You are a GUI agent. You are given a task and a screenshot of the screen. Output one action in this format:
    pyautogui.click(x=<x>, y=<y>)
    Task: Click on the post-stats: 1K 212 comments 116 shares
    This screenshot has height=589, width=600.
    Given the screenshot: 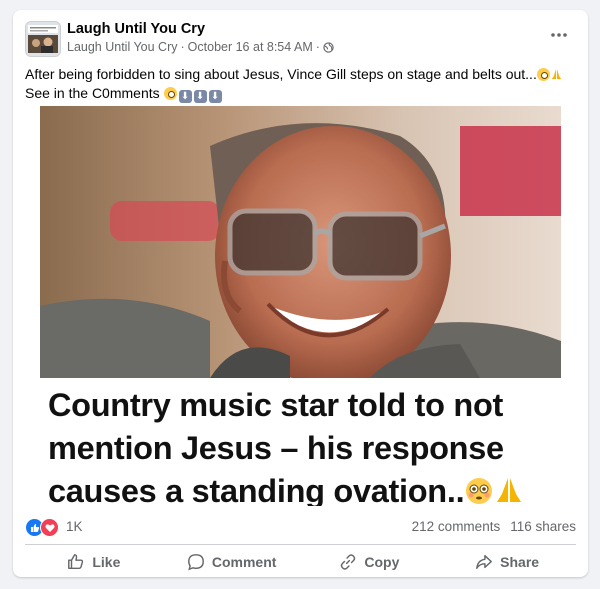 What is the action you would take?
    pyautogui.click(x=300, y=527)
    